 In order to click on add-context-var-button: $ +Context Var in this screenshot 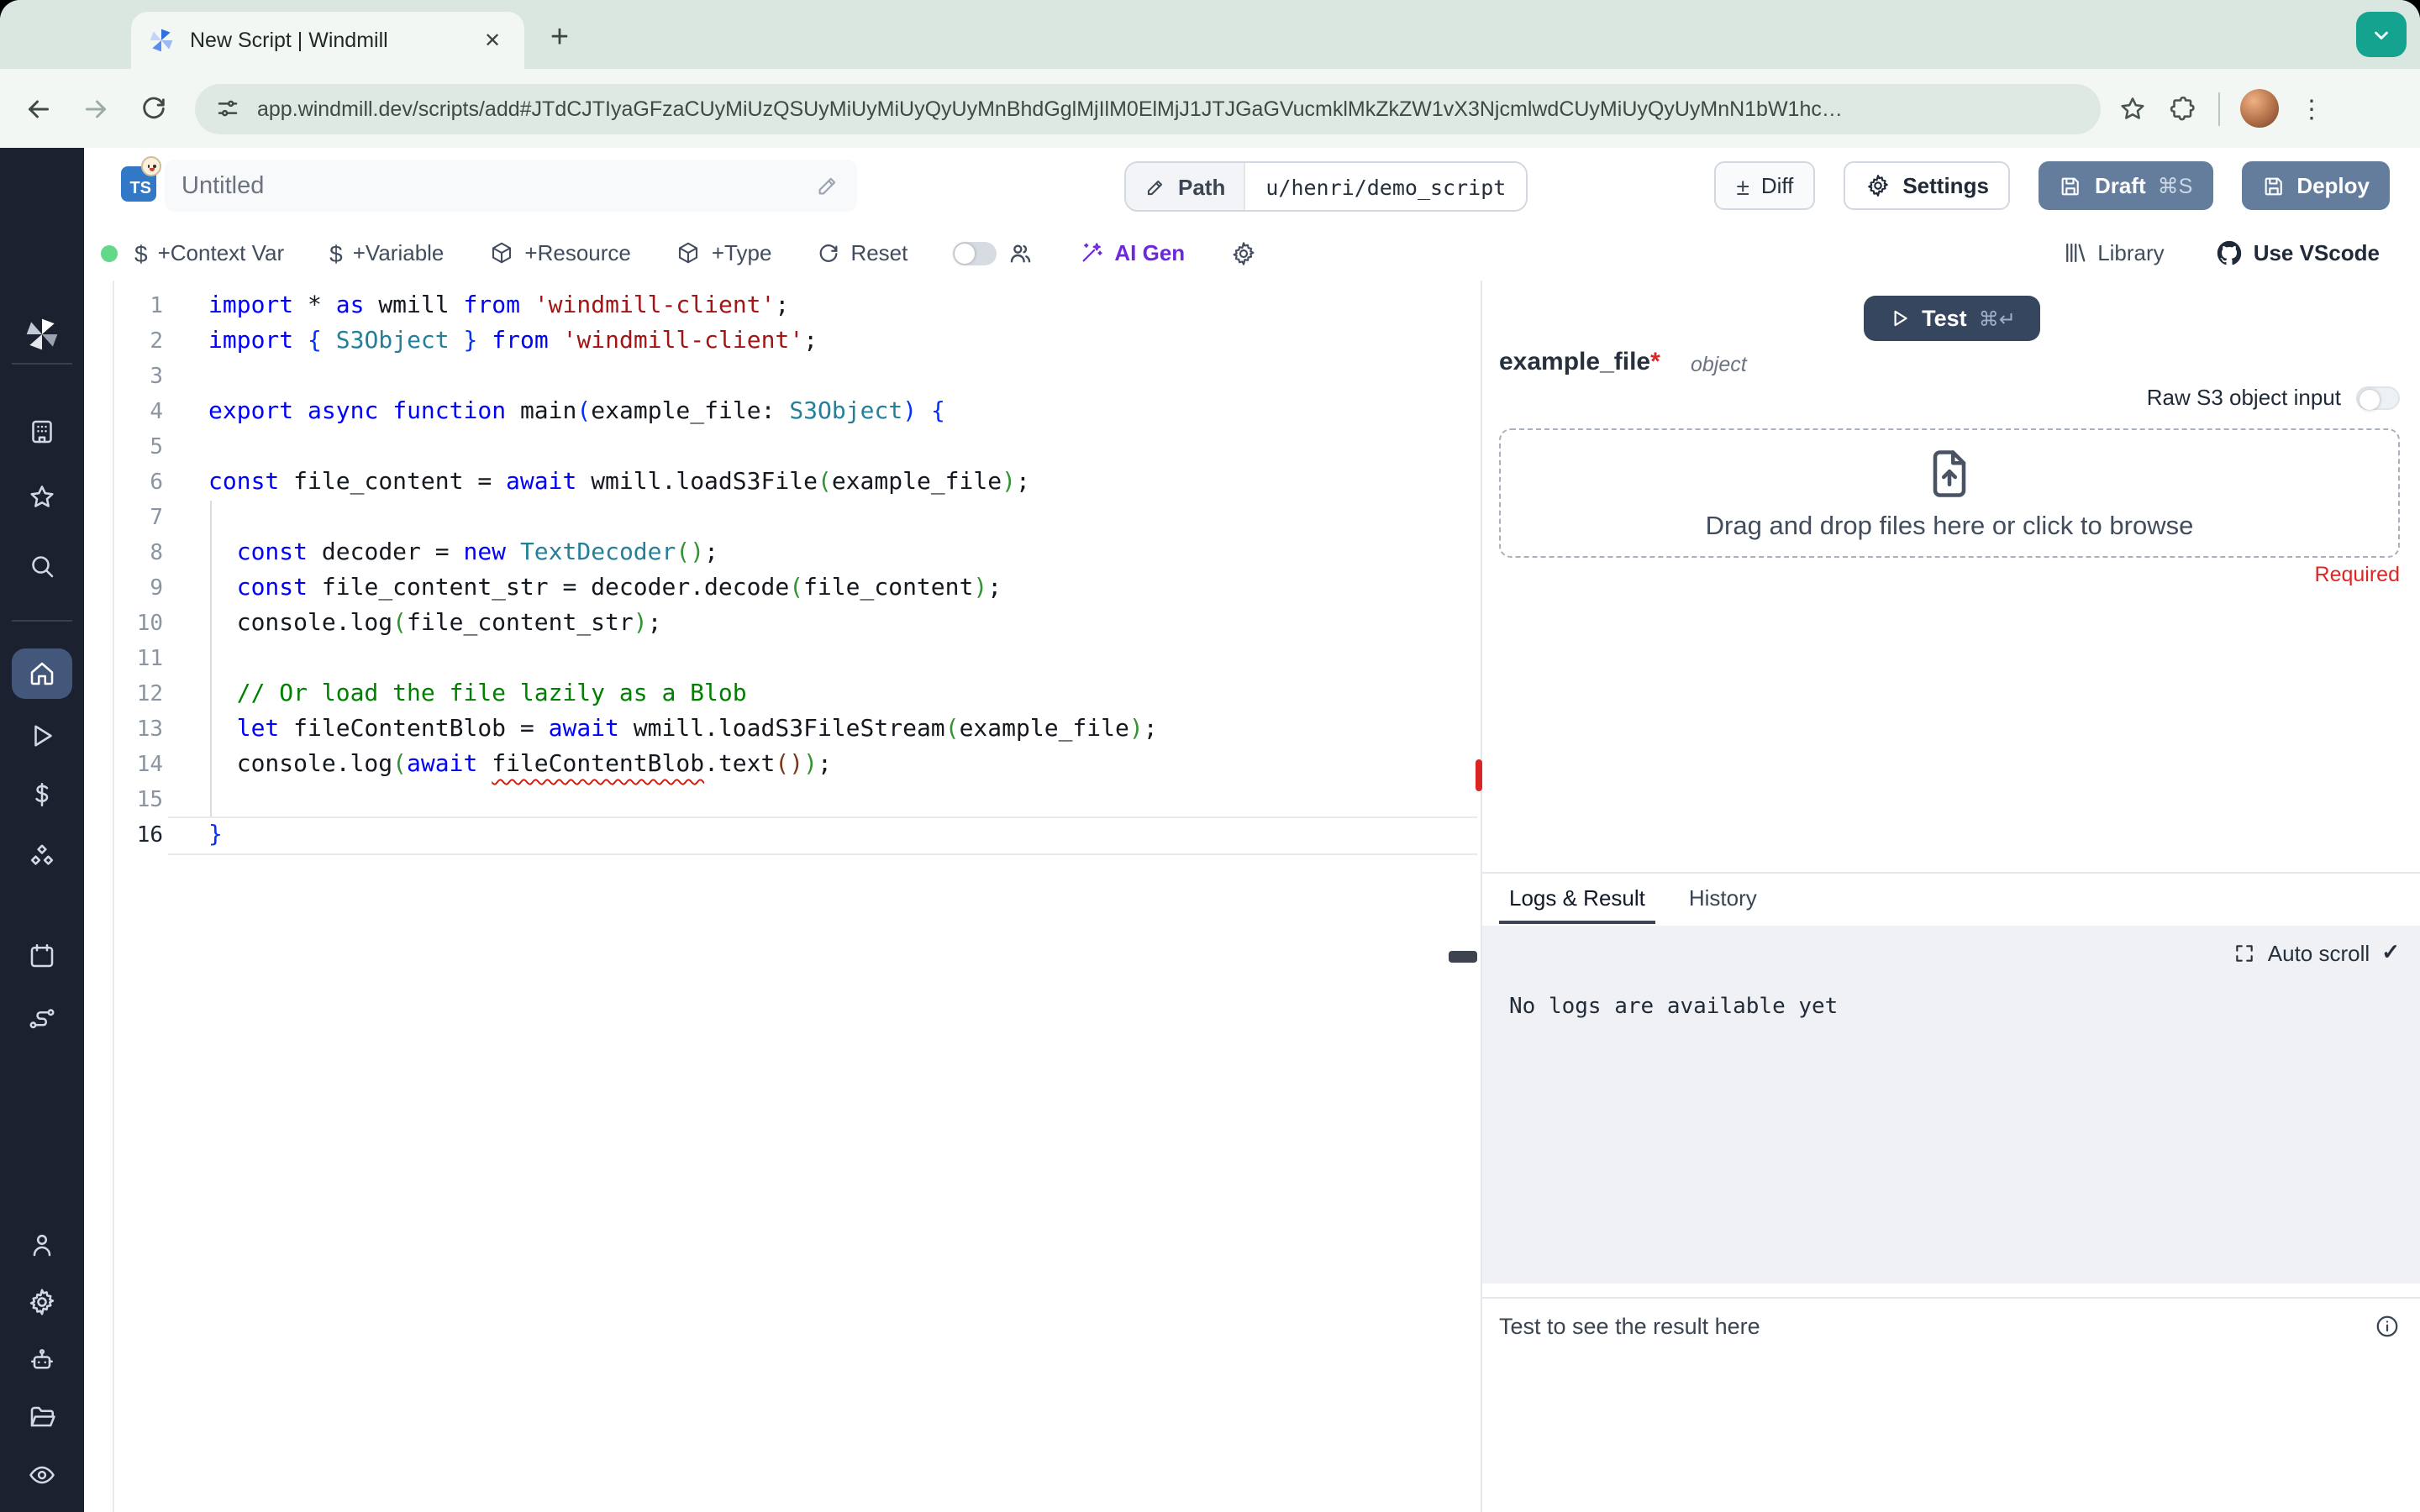, I will do `click(209, 252)`.